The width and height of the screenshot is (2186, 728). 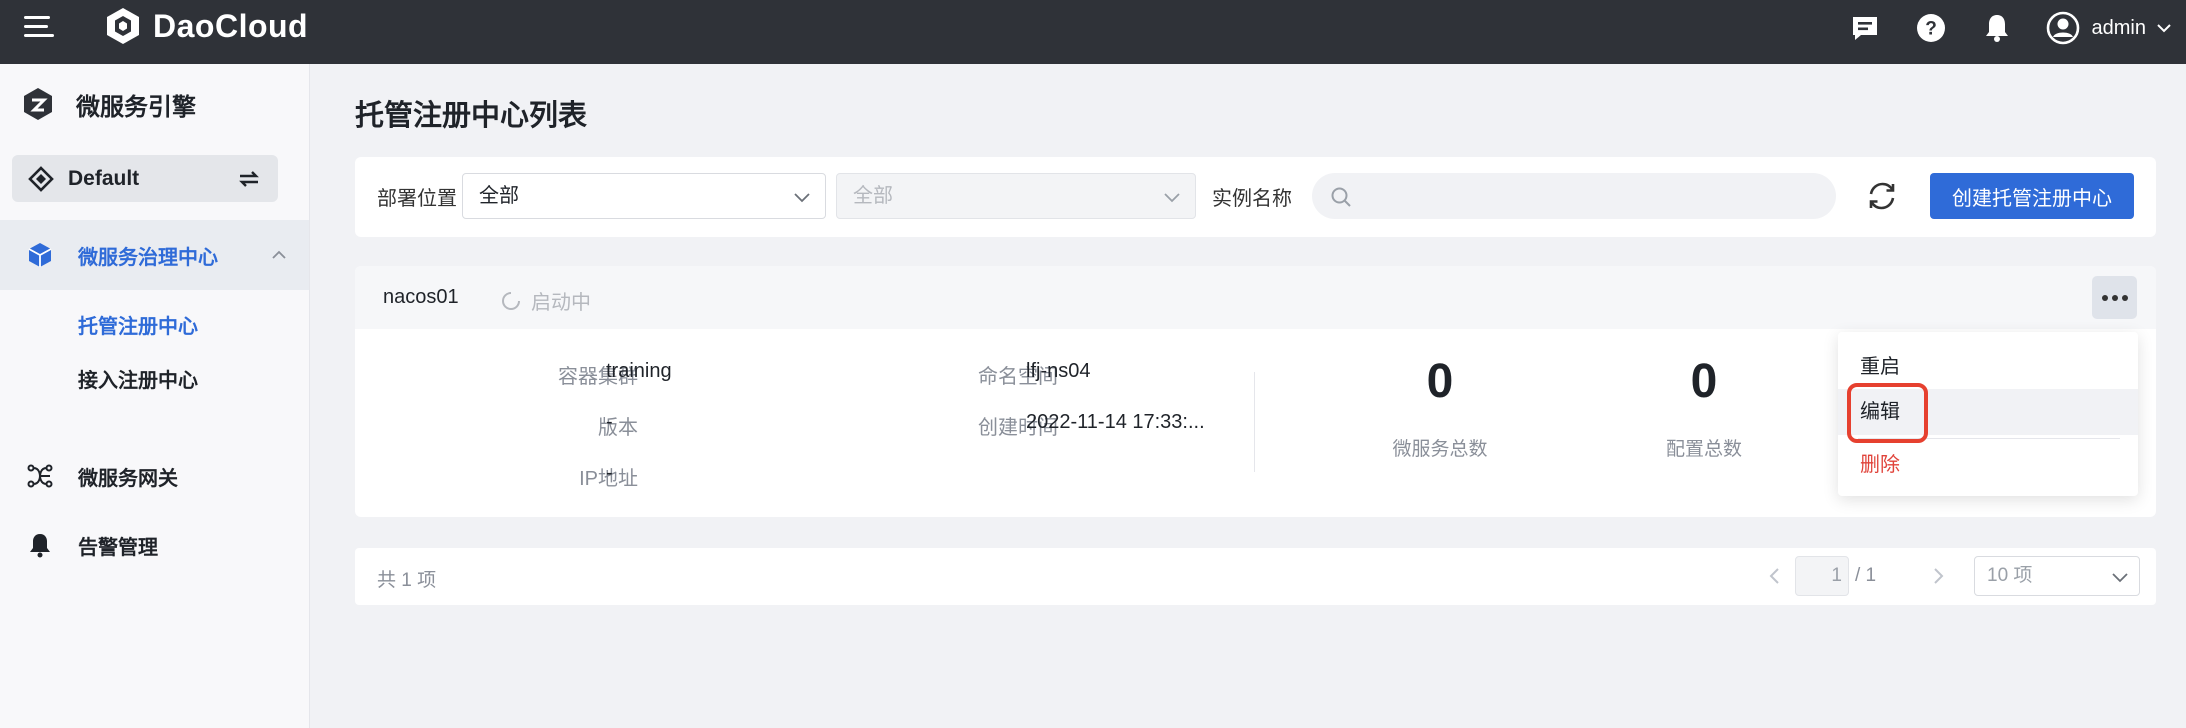 I want to click on status-badge: 启动中, so click(x=546, y=300).